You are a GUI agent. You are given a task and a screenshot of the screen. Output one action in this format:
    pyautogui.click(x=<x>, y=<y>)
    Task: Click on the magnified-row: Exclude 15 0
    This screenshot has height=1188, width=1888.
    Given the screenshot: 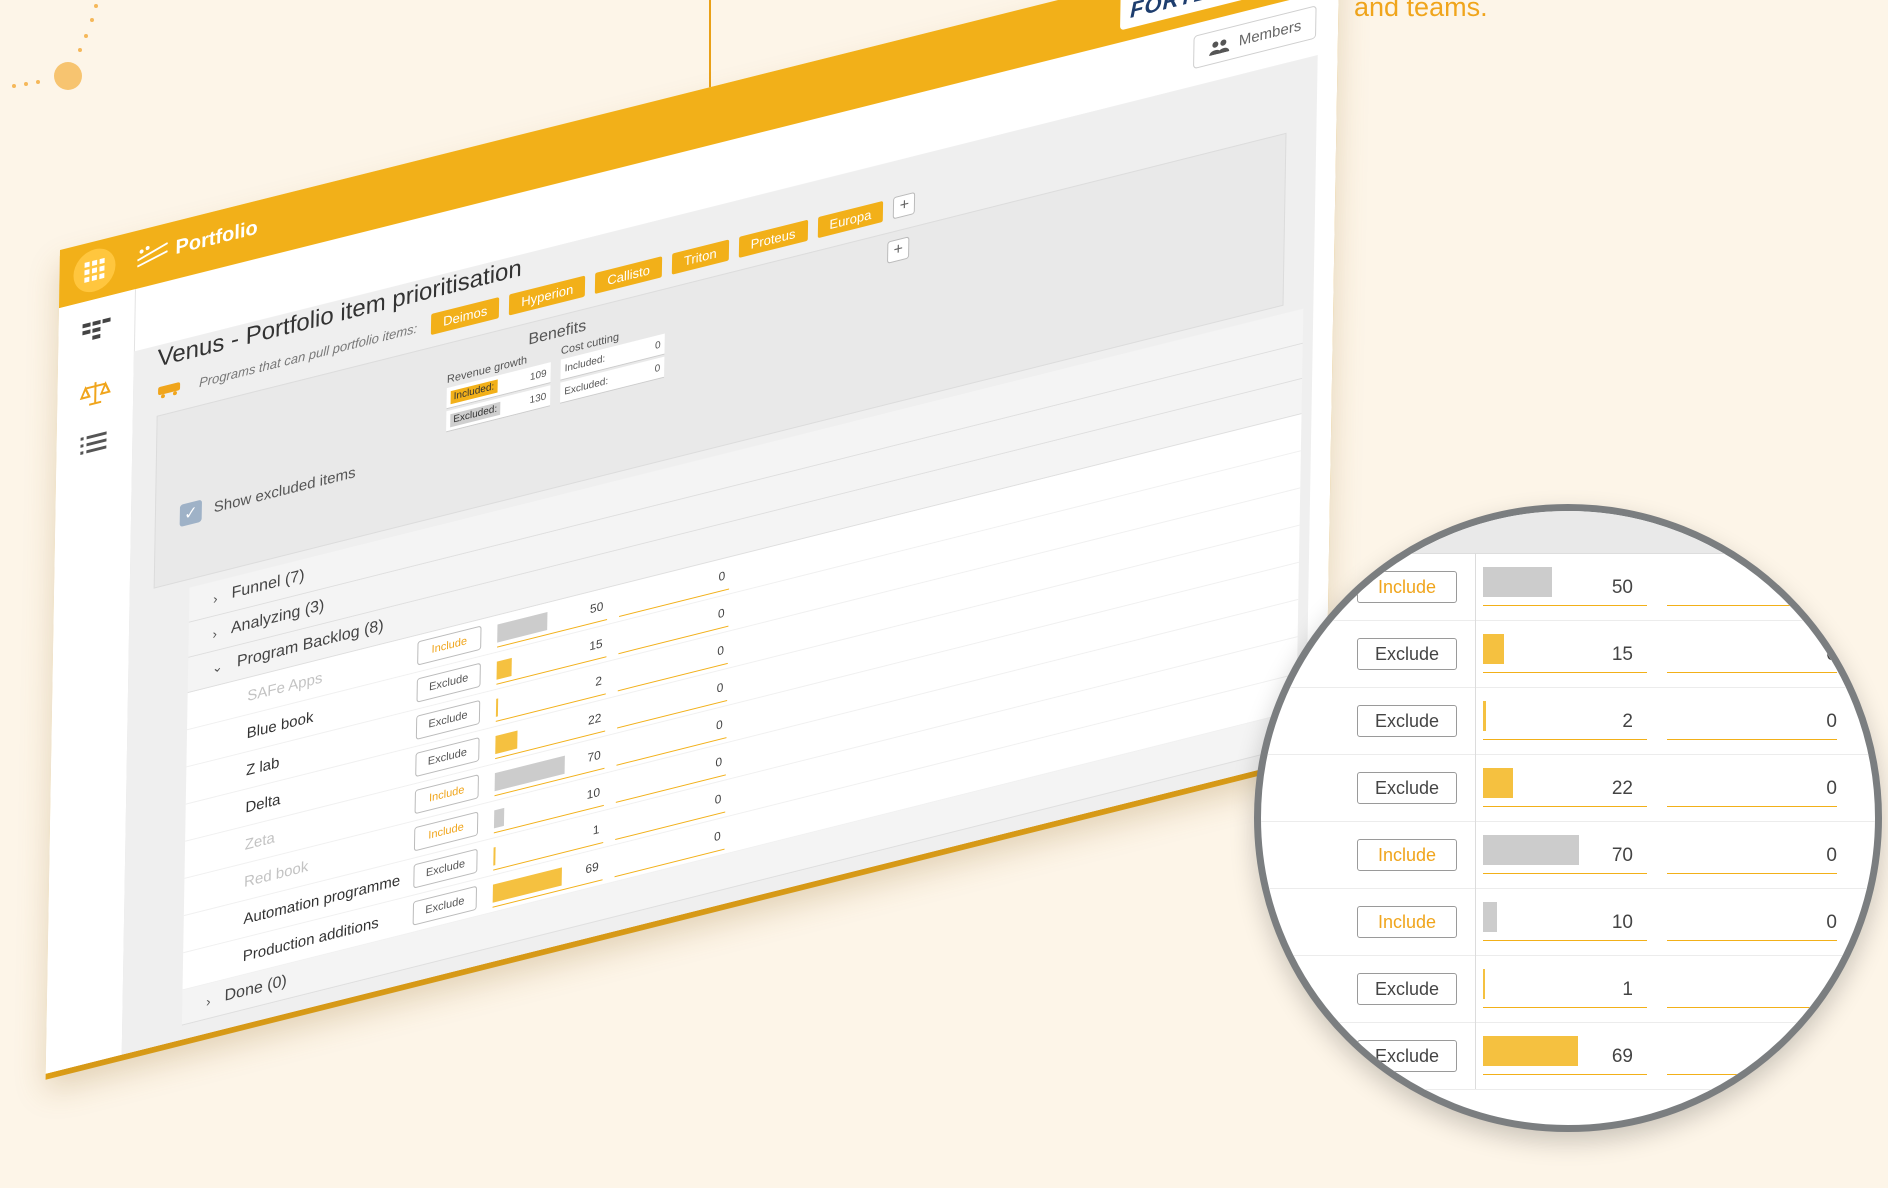 What is the action you would take?
    pyautogui.click(x=1568, y=654)
    